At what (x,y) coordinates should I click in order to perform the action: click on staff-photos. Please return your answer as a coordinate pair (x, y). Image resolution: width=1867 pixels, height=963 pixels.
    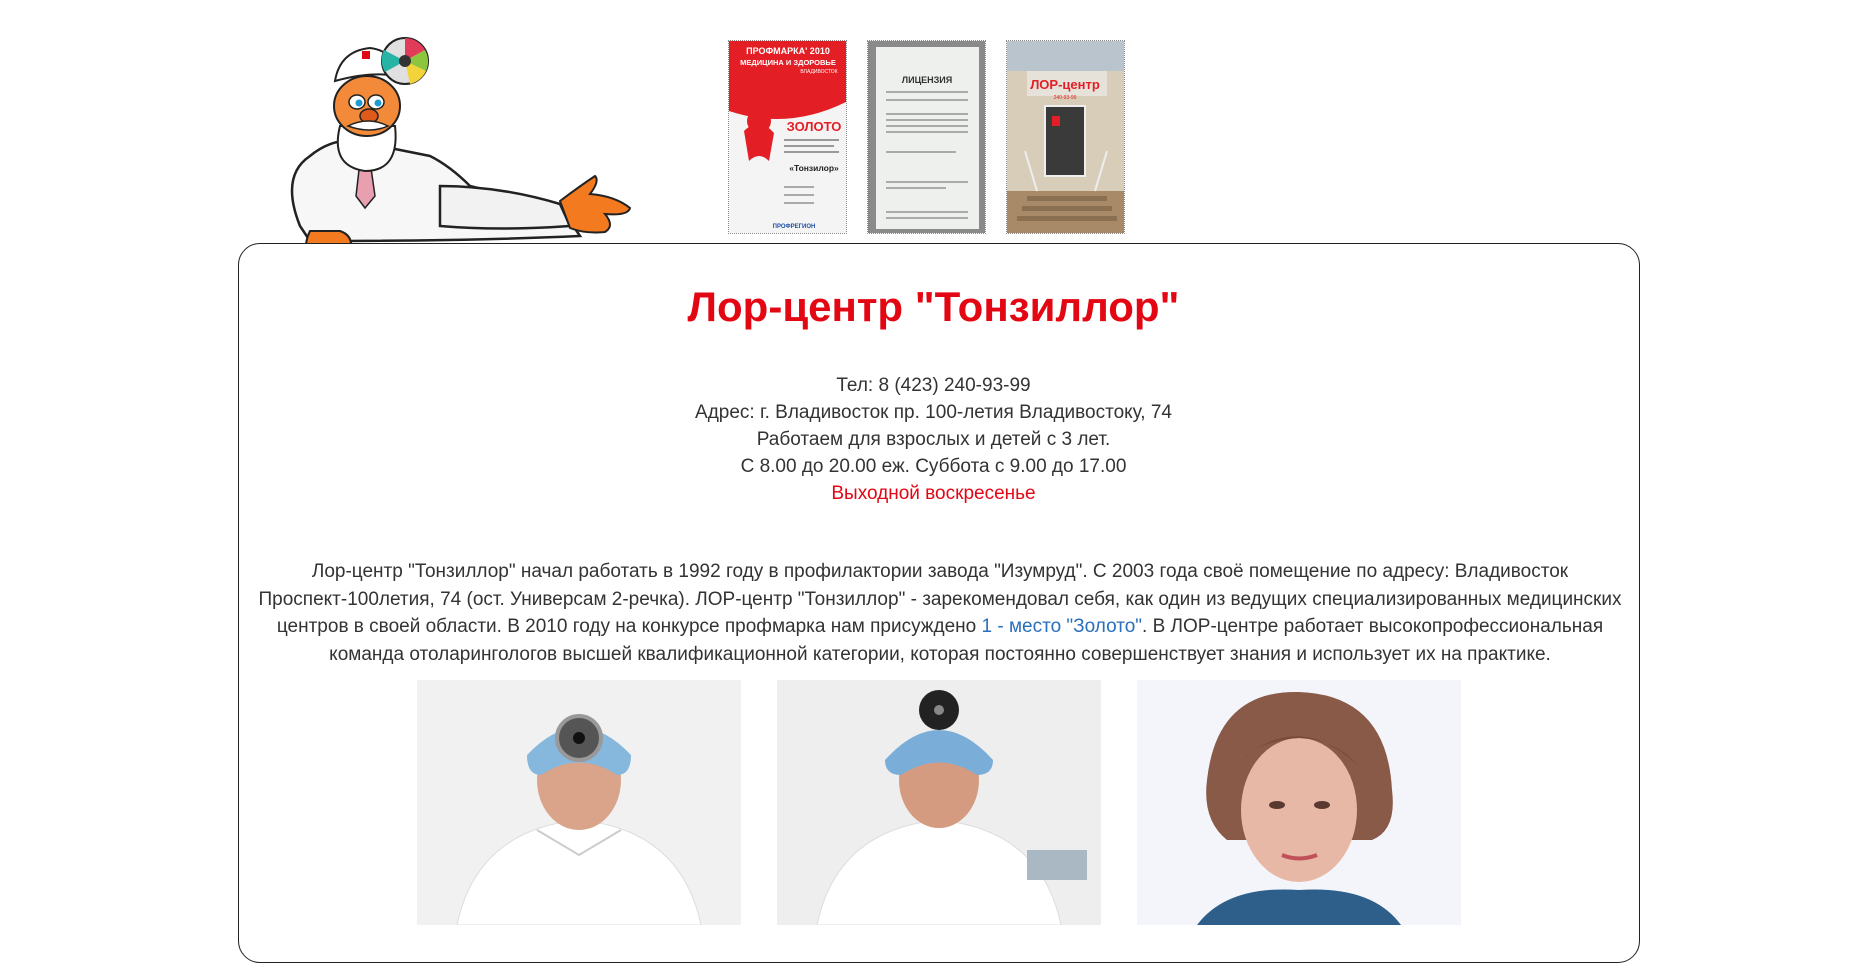
    Looking at the image, I should click on (939, 802).